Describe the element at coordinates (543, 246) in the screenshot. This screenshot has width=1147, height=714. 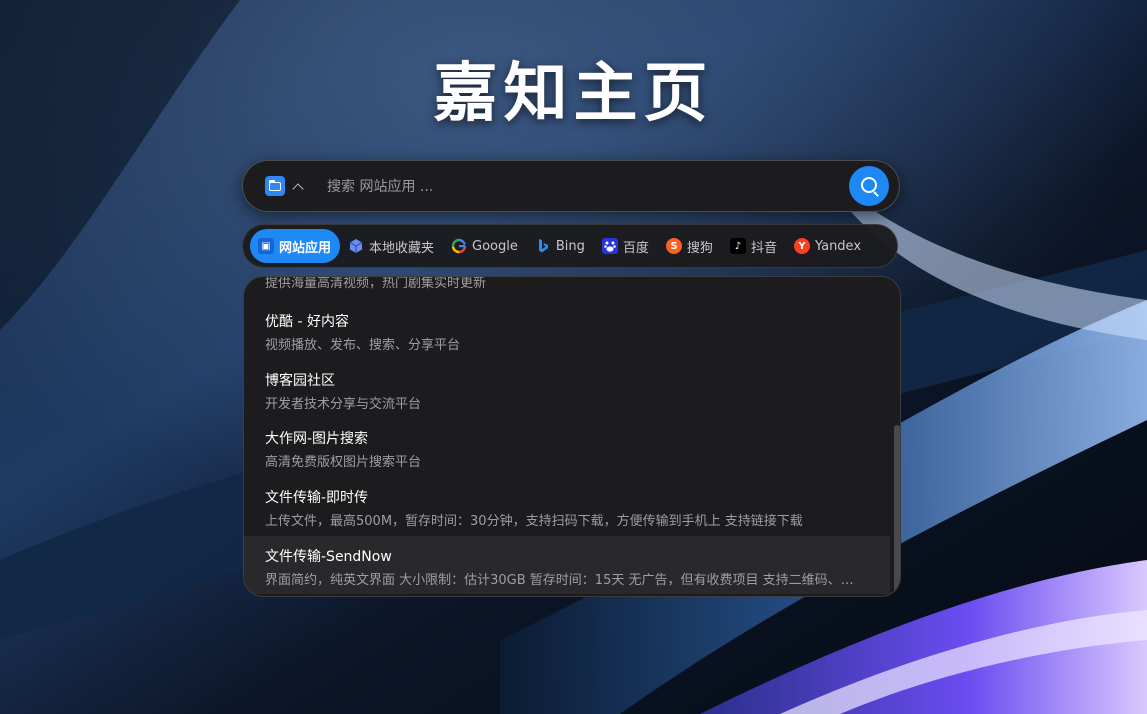
I see `bing-icon` at that location.